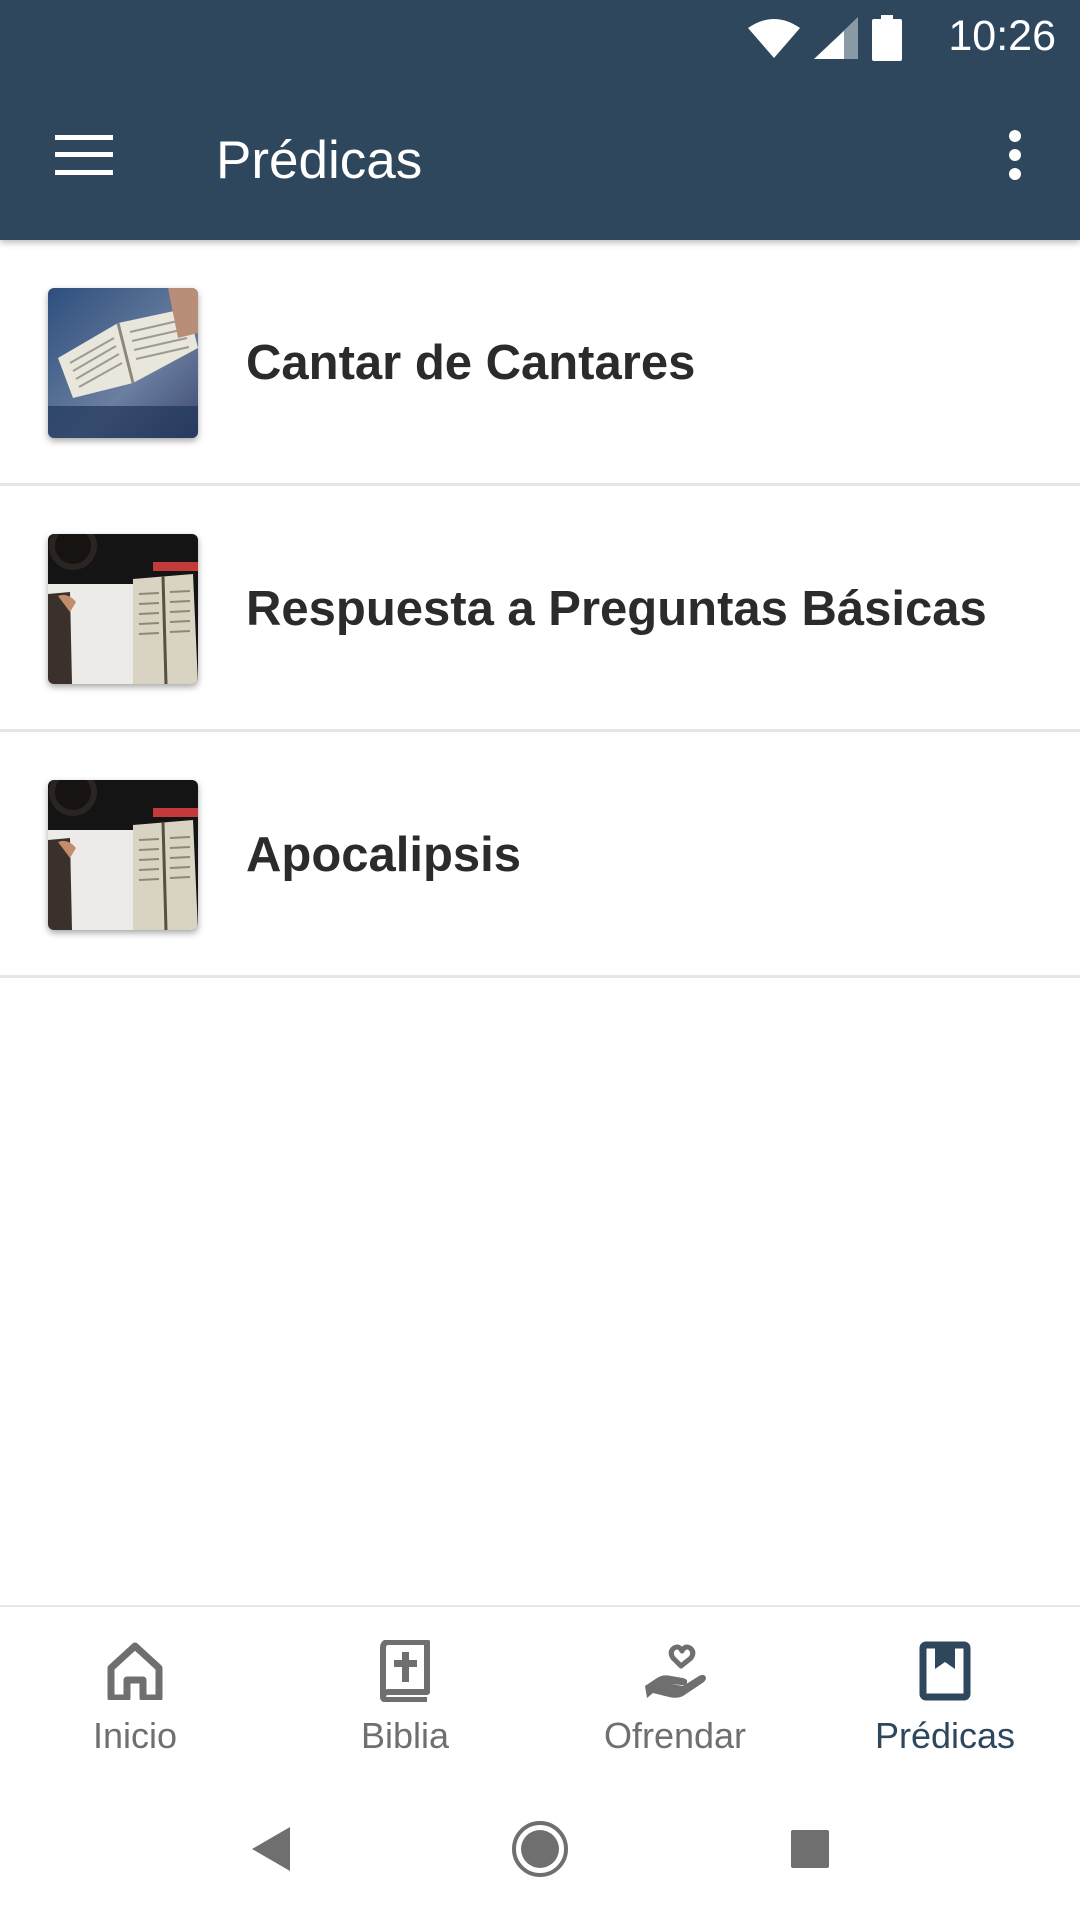  I want to click on bottom-navigation: Inicio Biblia Ofrendar Prédicas, so click(540, 1692).